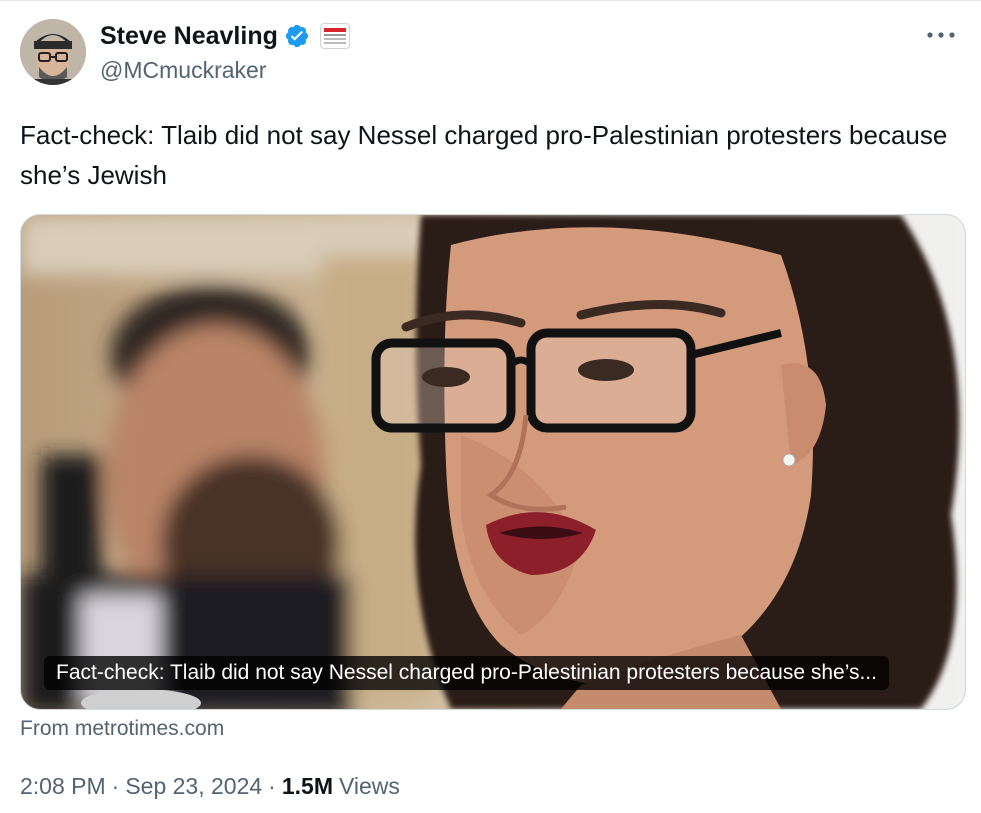 The image size is (981, 813). I want to click on author-avatar, so click(53, 52).